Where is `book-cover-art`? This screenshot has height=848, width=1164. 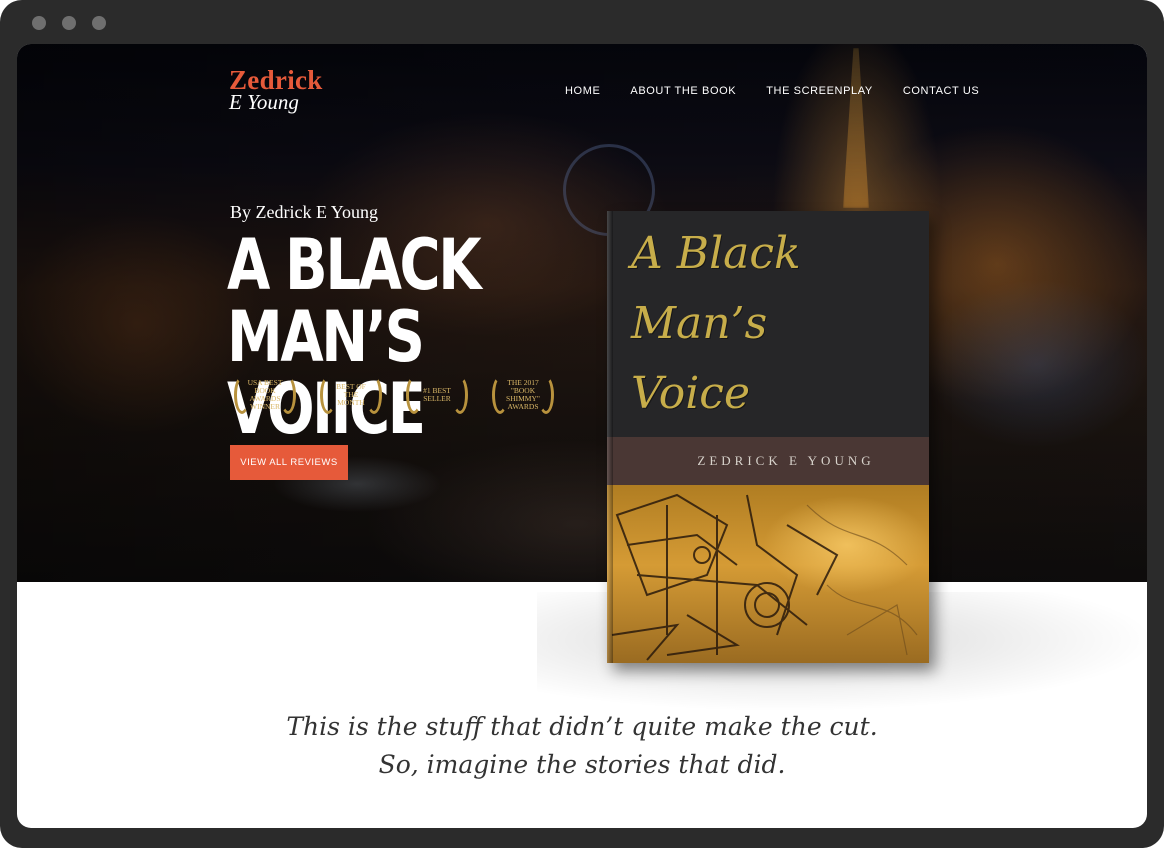 book-cover-art is located at coordinates (768, 574).